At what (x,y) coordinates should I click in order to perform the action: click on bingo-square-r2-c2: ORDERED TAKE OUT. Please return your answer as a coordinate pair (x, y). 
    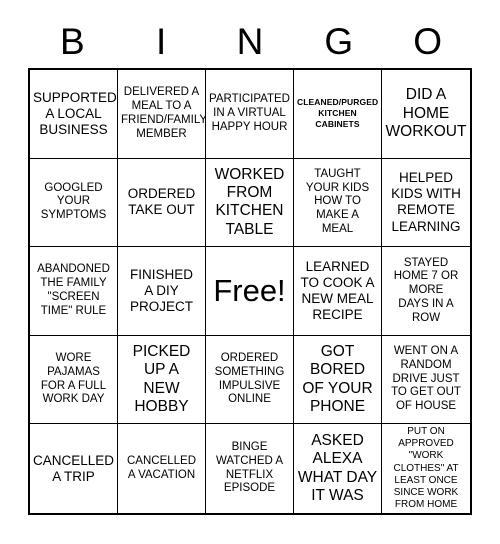
    Looking at the image, I should click on (162, 203).